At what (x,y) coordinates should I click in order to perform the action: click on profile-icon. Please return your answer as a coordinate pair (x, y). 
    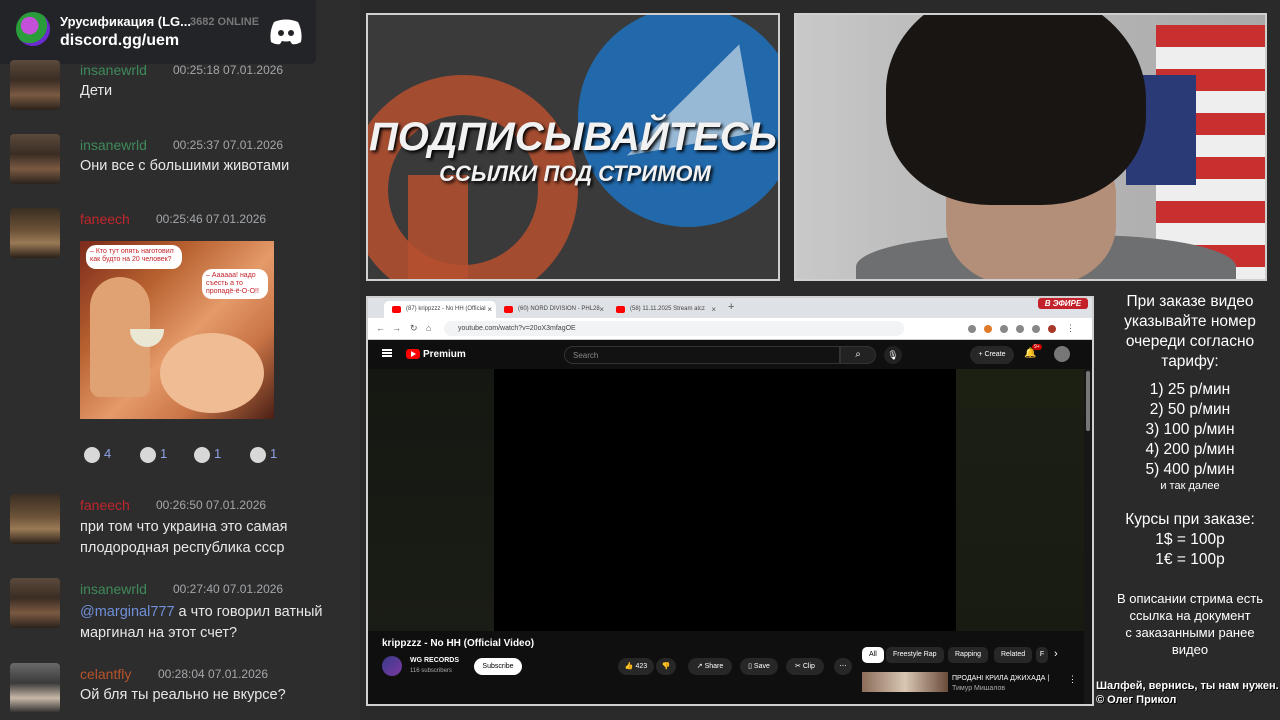
    Looking at the image, I should click on (1052, 329).